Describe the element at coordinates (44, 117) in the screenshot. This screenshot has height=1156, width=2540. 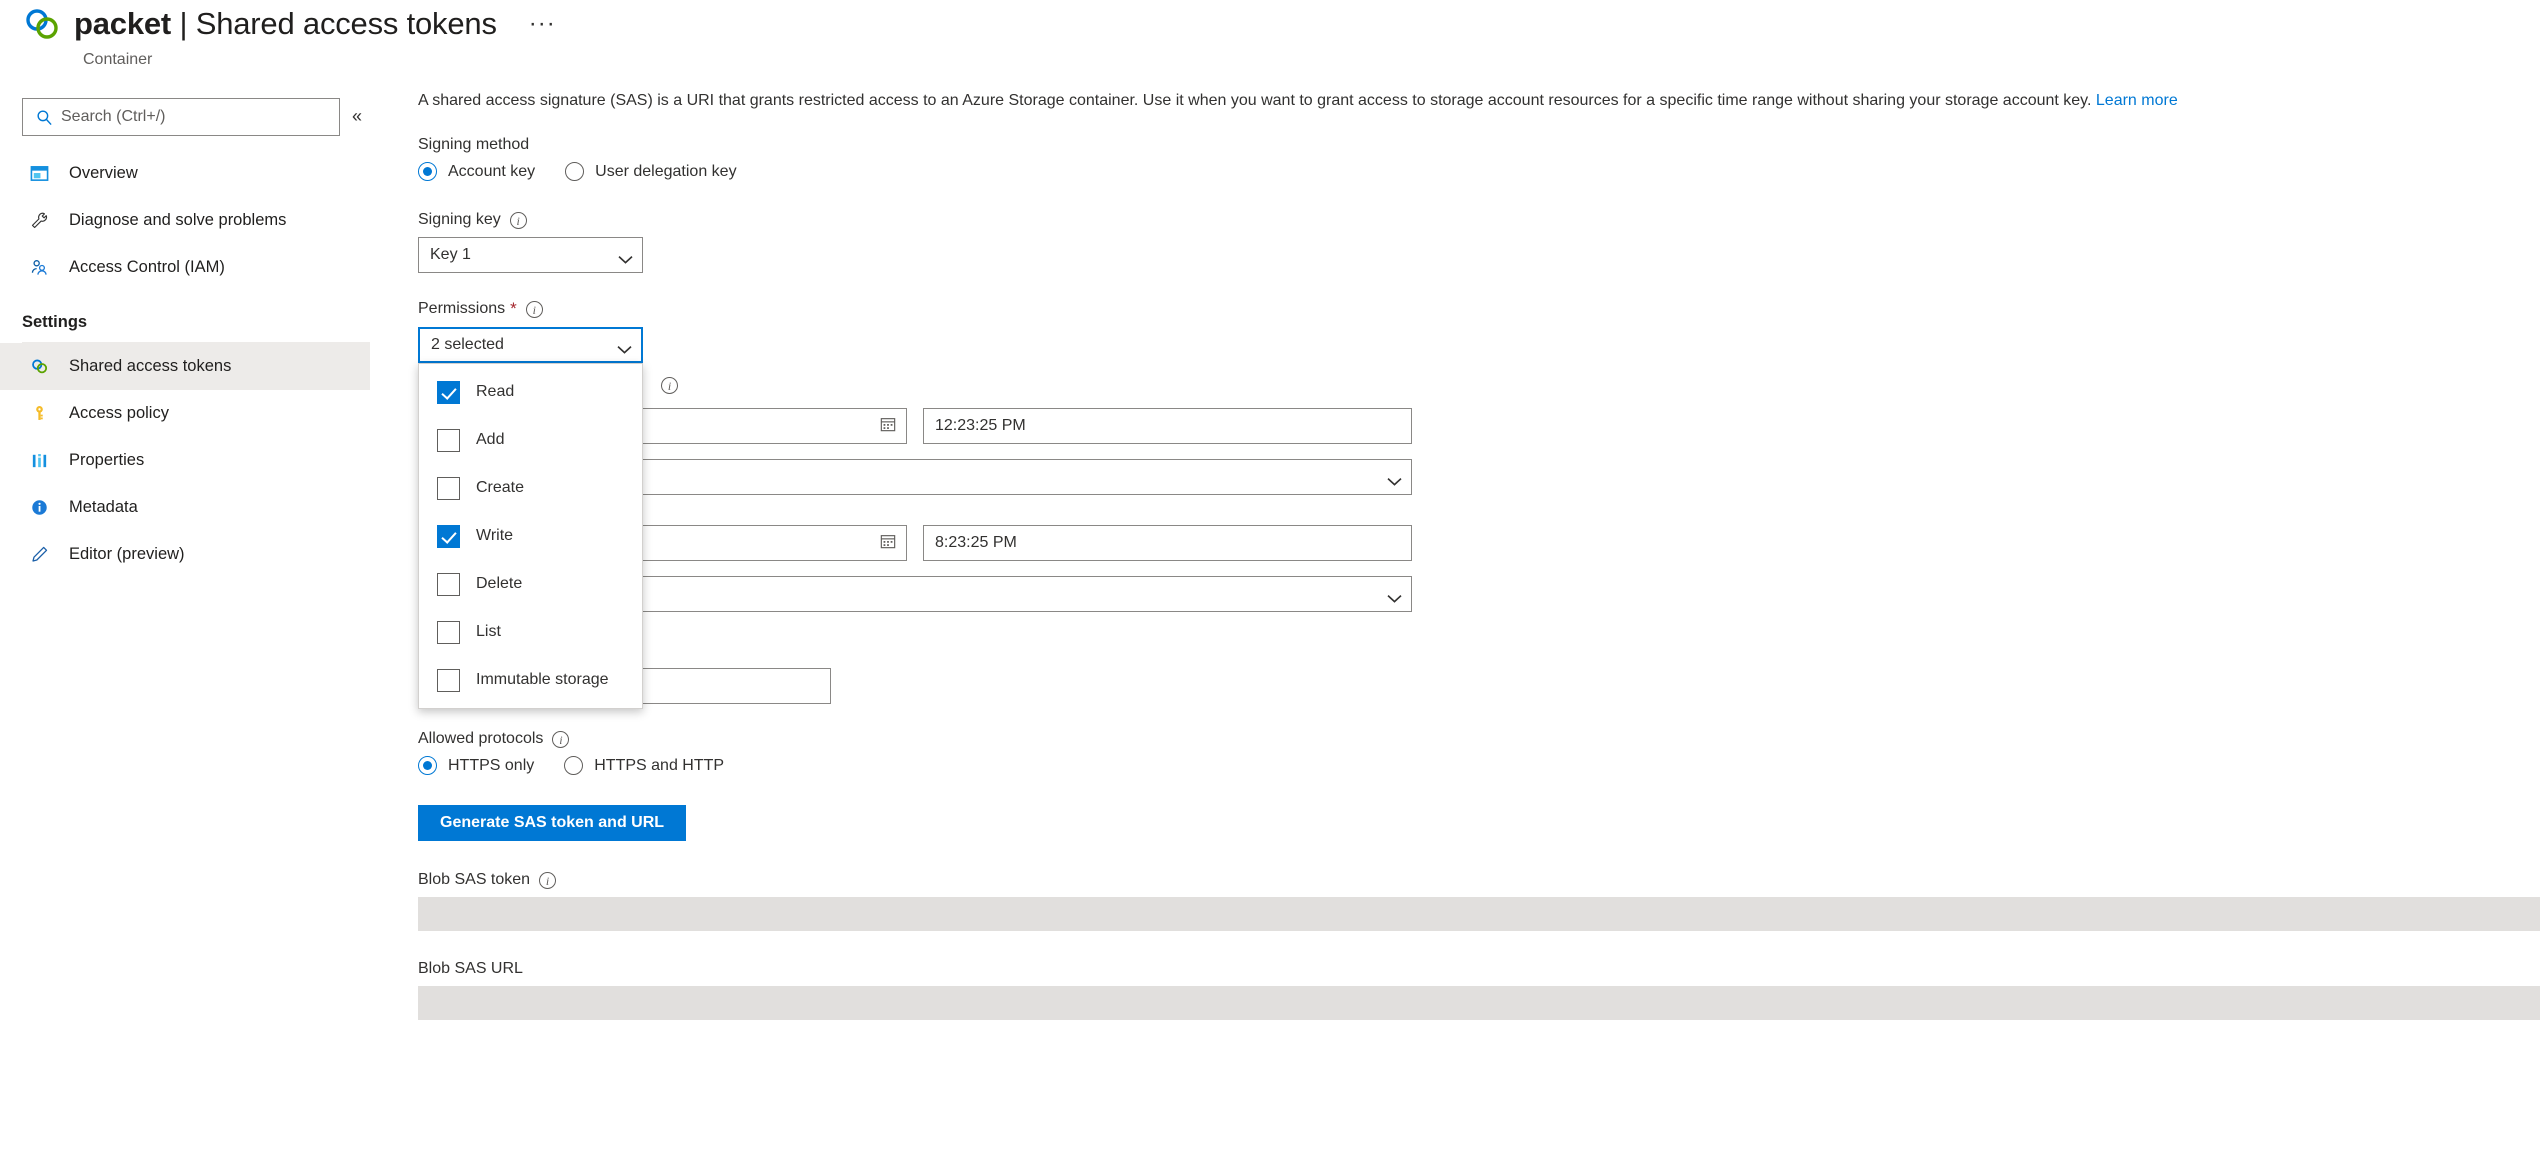
I see `search-icon` at that location.